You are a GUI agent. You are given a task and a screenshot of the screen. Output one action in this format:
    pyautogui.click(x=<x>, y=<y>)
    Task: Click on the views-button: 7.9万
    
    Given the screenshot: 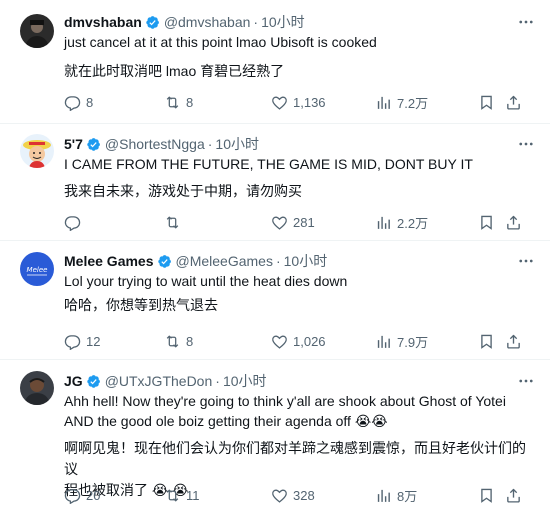 What is the action you would take?
    pyautogui.click(x=401, y=341)
    